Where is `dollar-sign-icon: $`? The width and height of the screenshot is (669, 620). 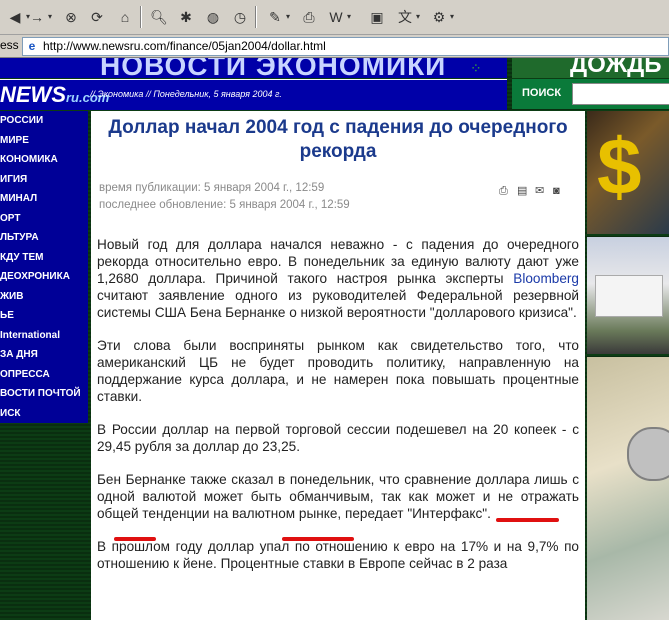 dollar-sign-icon: $ is located at coordinates (619, 166).